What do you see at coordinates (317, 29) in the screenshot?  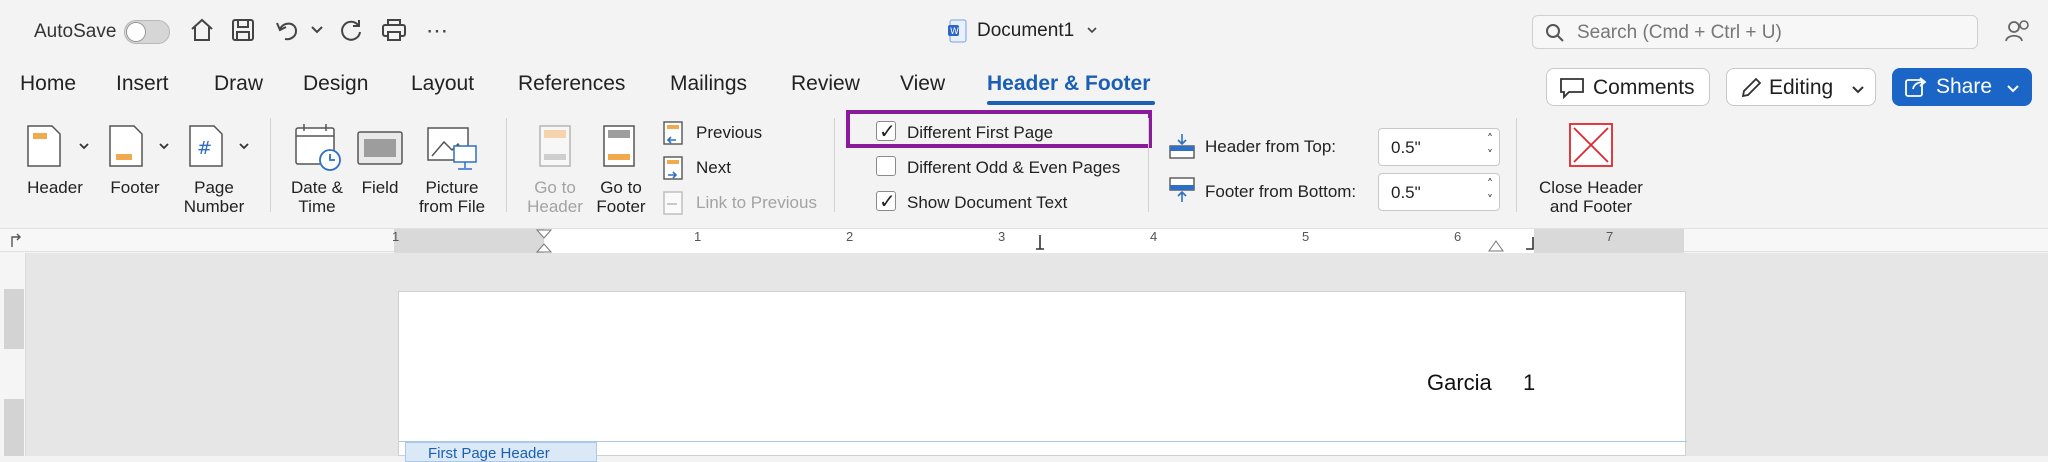 I see `undo-dropdown-chevron-icon` at bounding box center [317, 29].